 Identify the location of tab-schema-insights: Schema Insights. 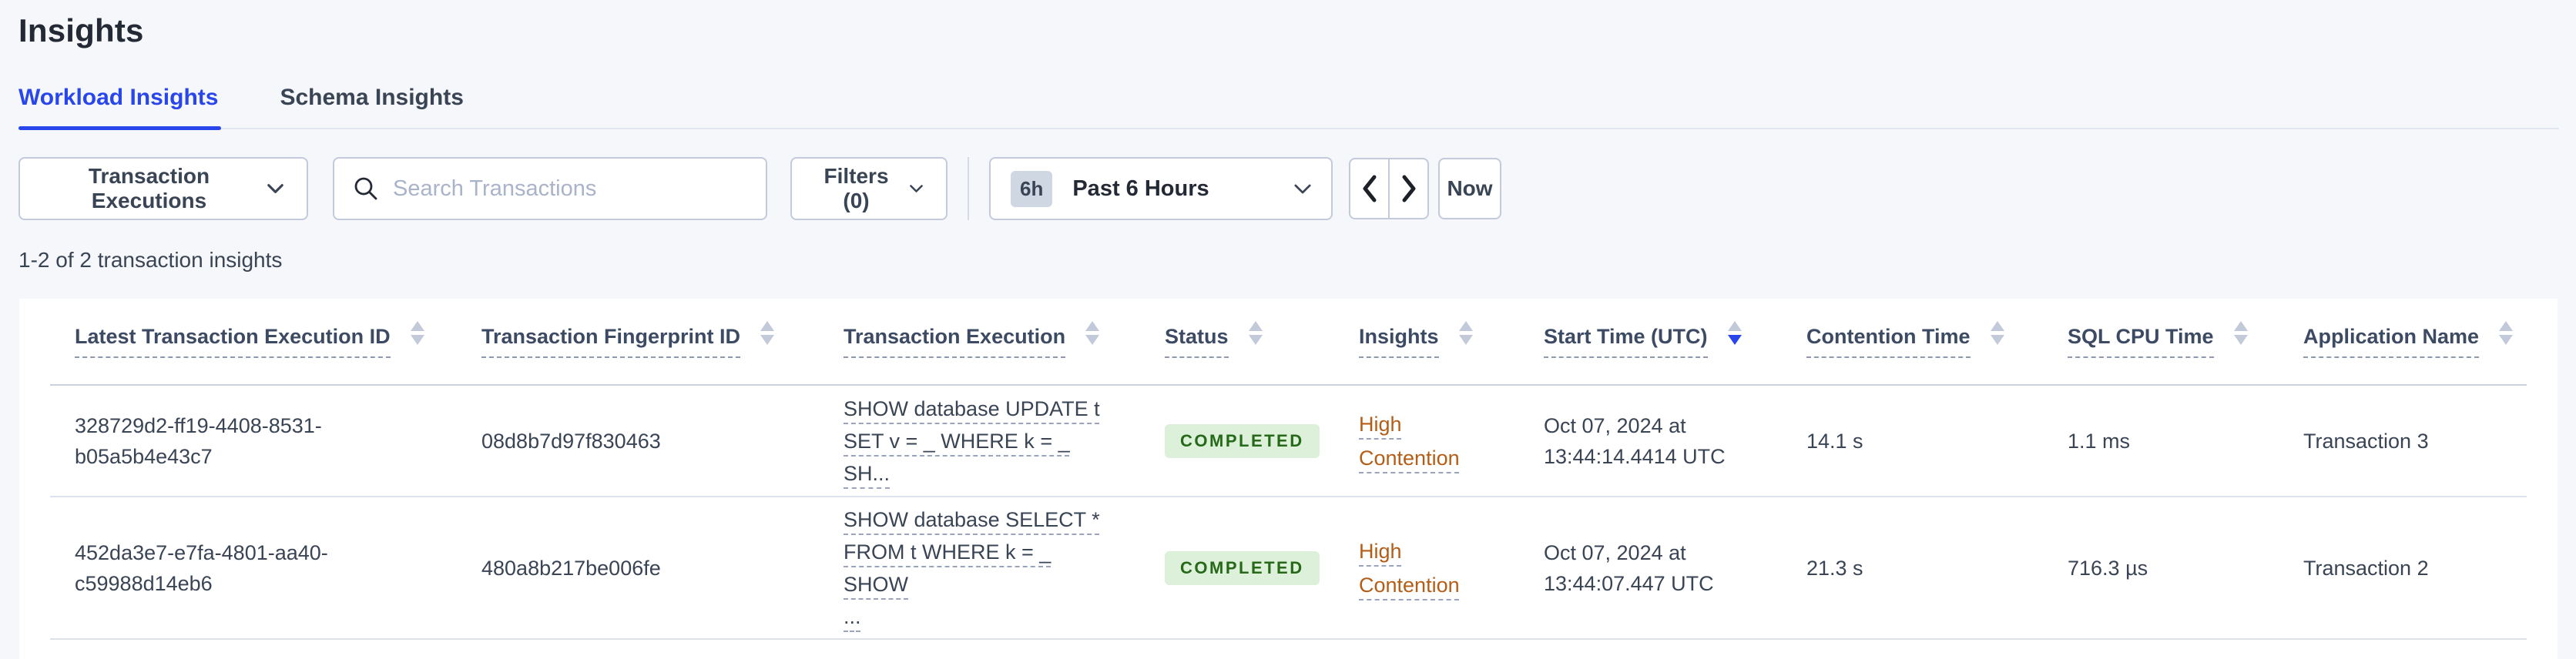
(373, 106).